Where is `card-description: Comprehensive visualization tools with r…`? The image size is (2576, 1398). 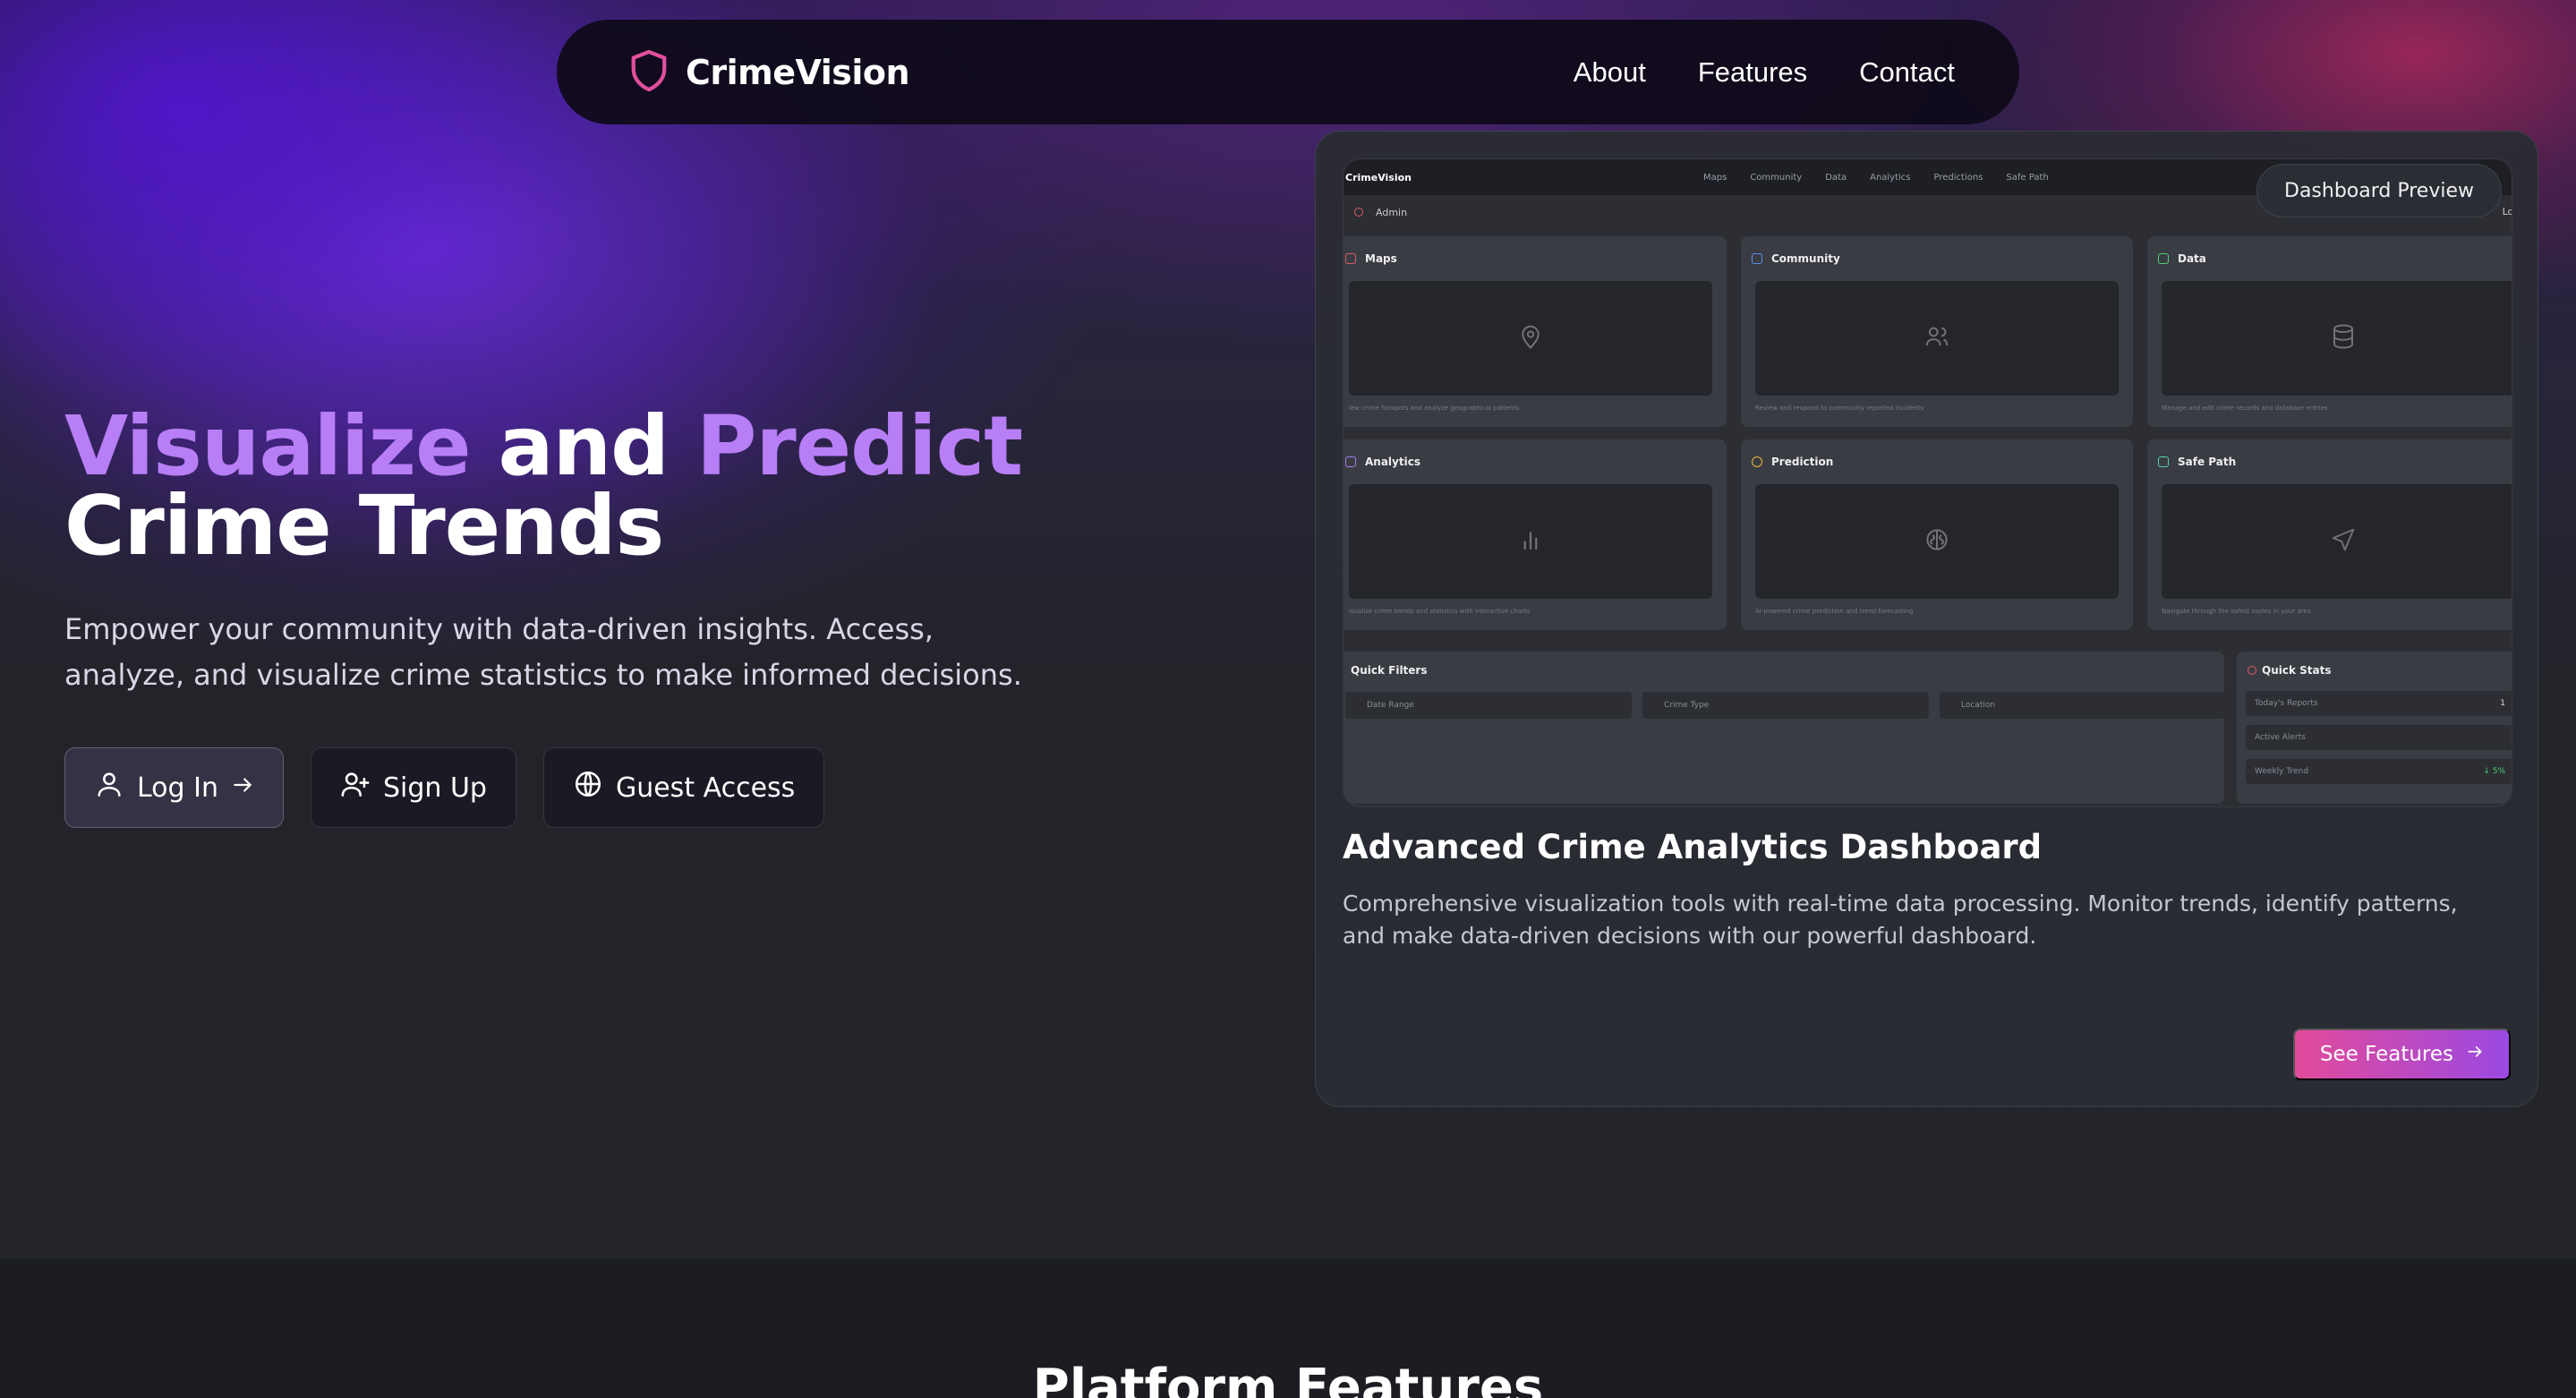 card-description: Comprehensive visualization tools with r… is located at coordinates (1900, 920).